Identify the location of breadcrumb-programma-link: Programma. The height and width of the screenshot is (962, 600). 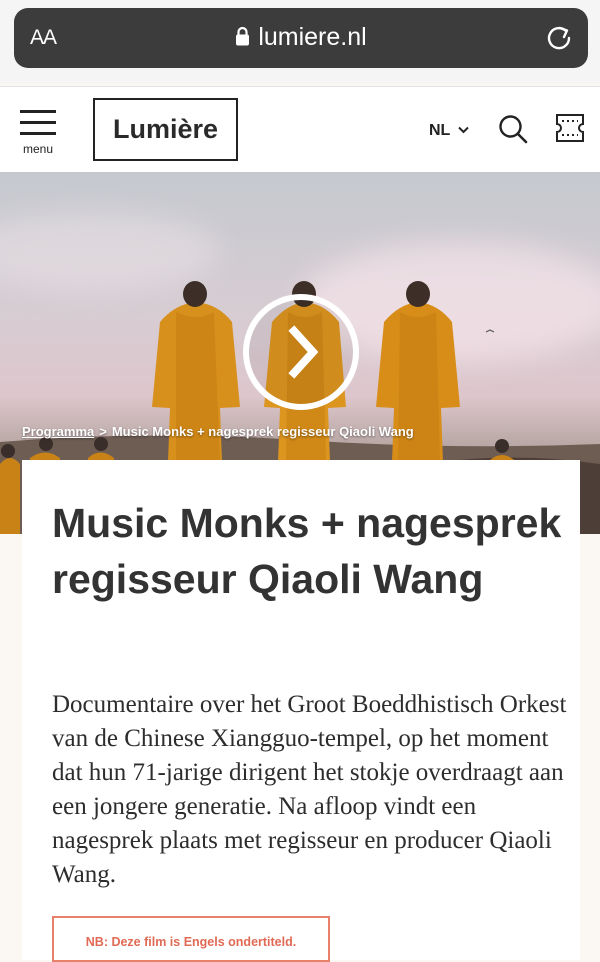
(58, 431).